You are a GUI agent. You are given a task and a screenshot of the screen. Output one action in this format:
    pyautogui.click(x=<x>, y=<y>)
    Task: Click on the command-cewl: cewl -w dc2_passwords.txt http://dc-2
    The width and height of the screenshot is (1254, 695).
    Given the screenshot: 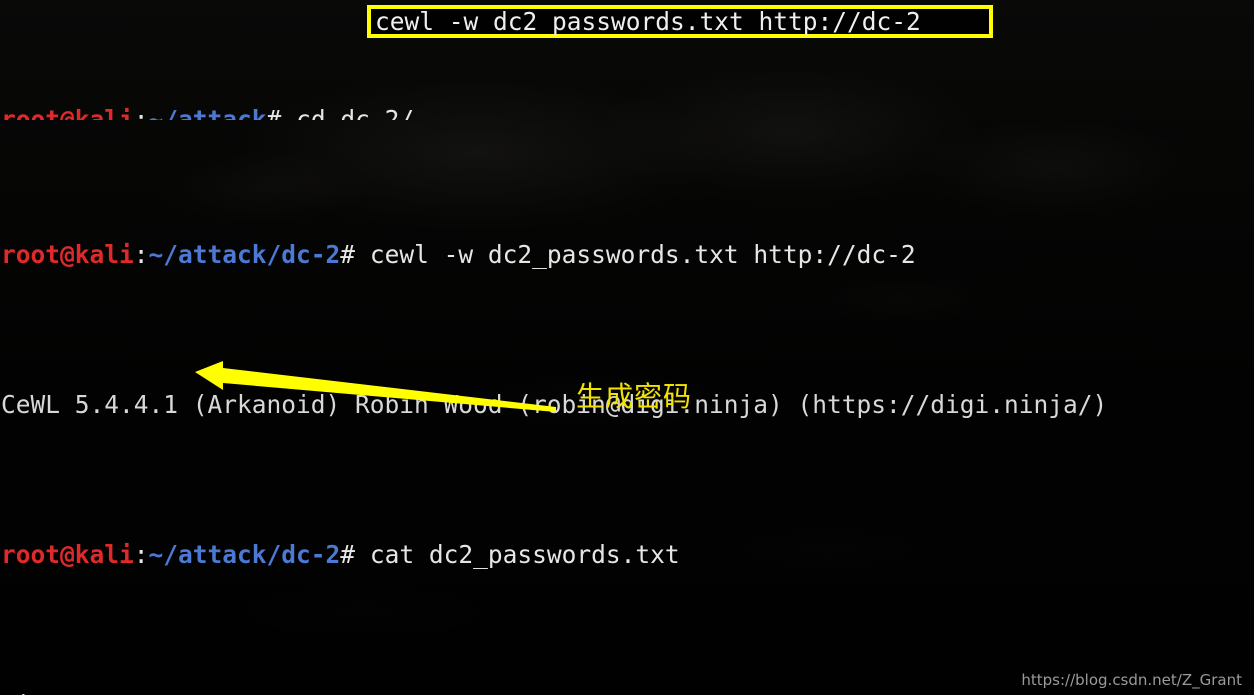 What is the action you would take?
    pyautogui.click(x=635, y=254)
    